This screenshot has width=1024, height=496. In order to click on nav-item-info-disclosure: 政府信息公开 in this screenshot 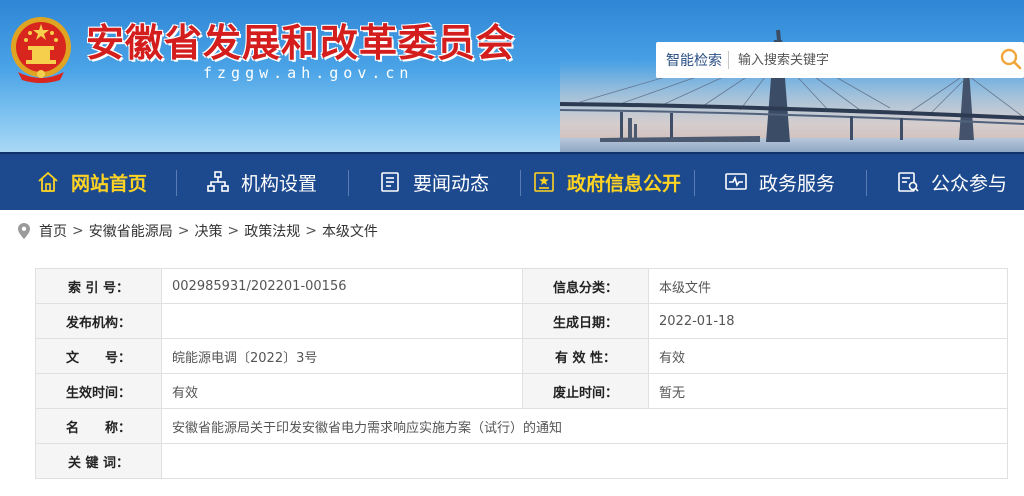, I will do `click(606, 182)`.